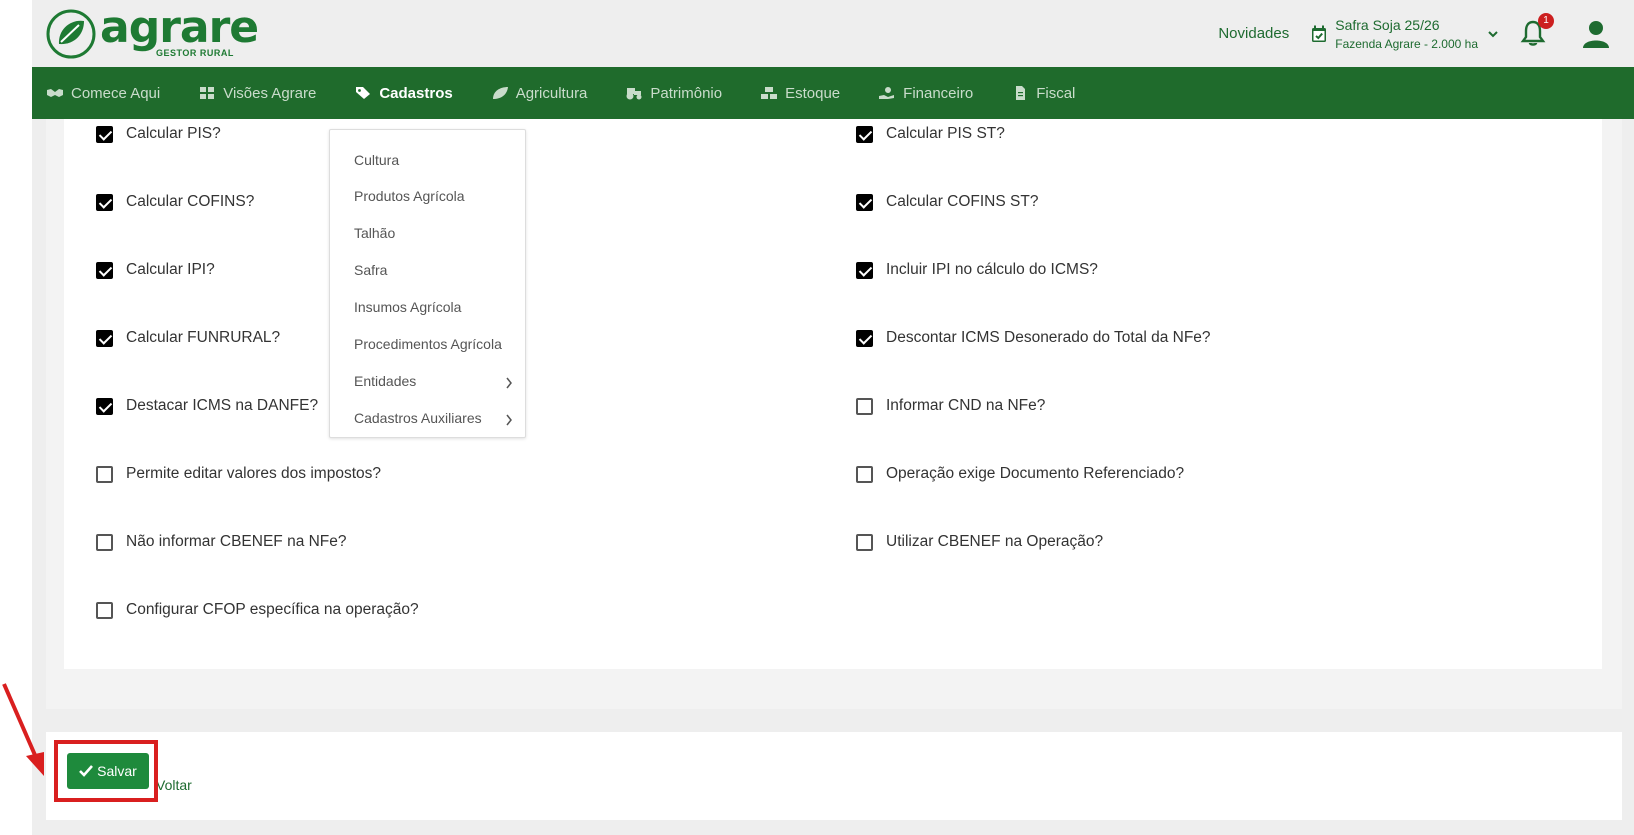  I want to click on checkbox-calcular-cofins: Calcular COFINS?, so click(175, 202).